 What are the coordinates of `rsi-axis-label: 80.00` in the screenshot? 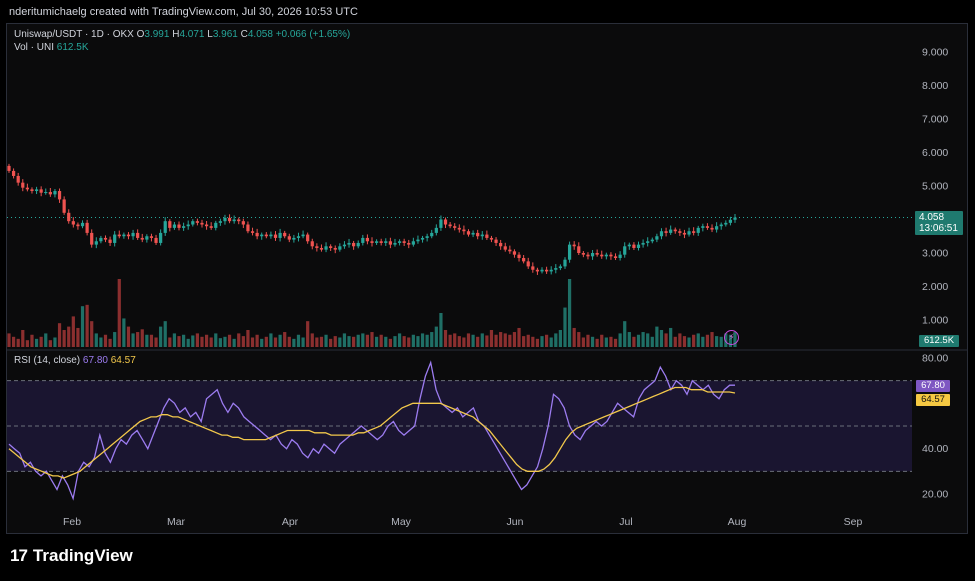 It's located at (935, 359).